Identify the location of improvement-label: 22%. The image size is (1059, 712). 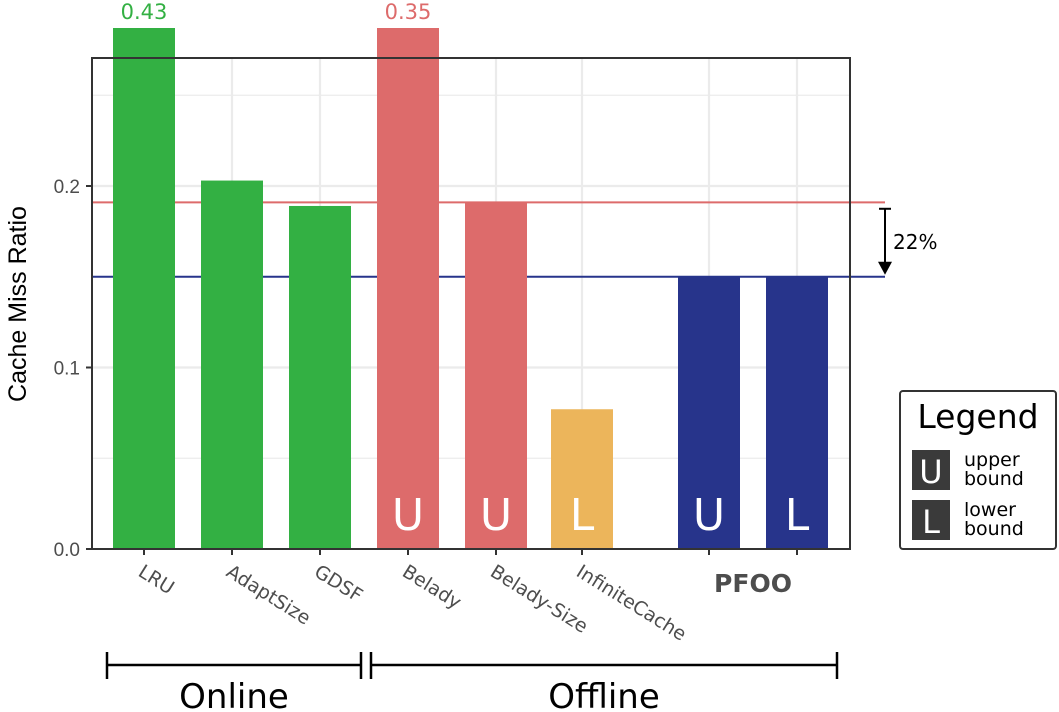
(915, 242).